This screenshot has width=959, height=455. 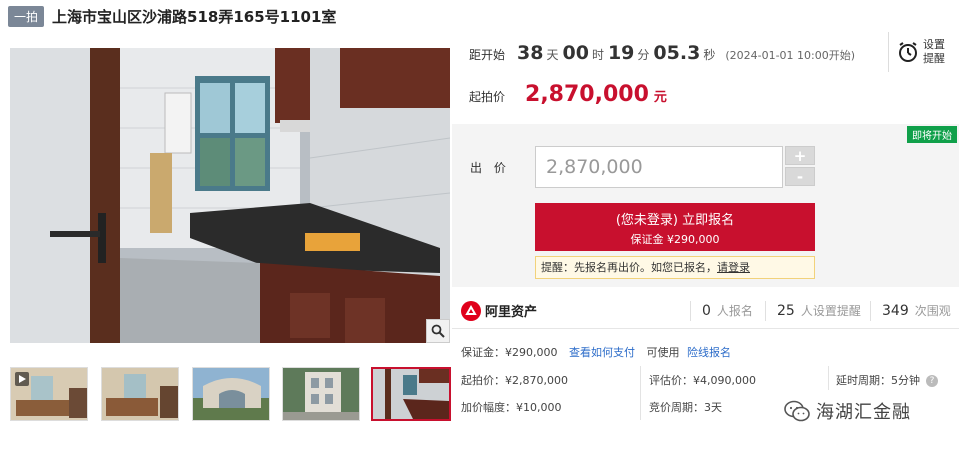 I want to click on deposit-row: 保证金：¥290,000 查看如何支付 可使用 险线报名, so click(x=596, y=352).